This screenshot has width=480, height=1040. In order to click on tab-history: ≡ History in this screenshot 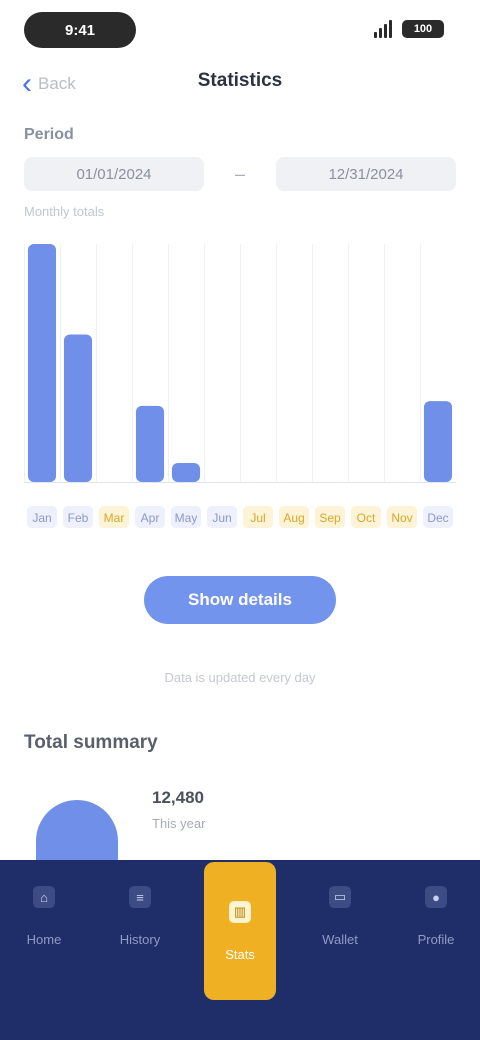, I will do `click(140, 946)`.